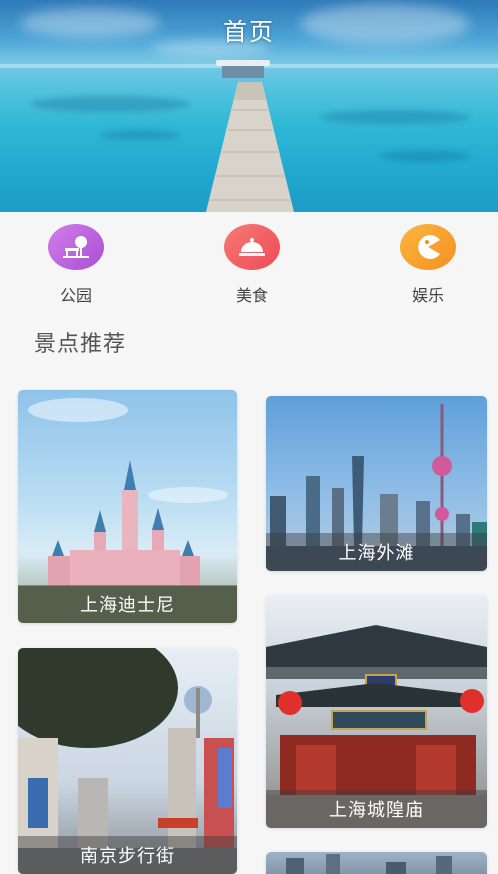 Image resolution: width=498 pixels, height=874 pixels. What do you see at coordinates (127, 506) in the screenshot?
I see `spot-card-disney: 上海迪士尼` at bounding box center [127, 506].